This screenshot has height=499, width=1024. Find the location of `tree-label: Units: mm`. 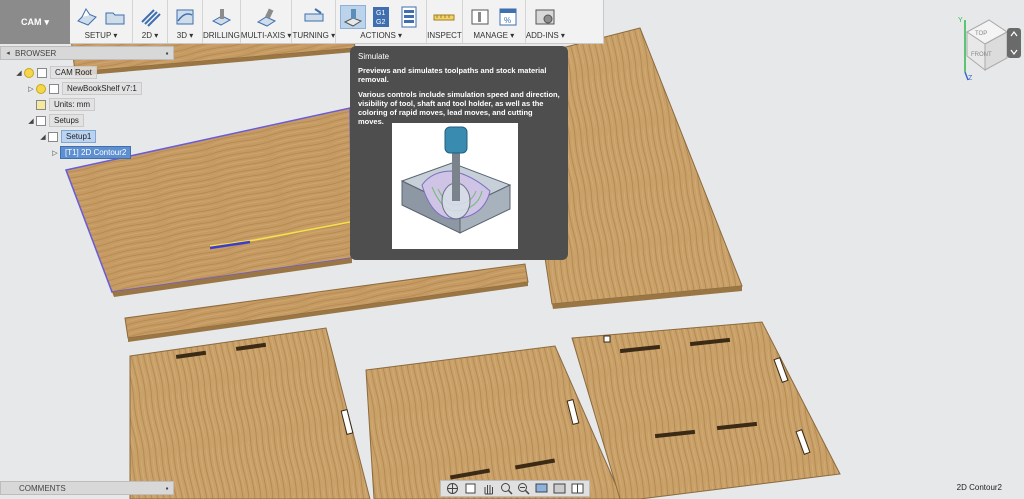

tree-label: Units: mm is located at coordinates (72, 104).